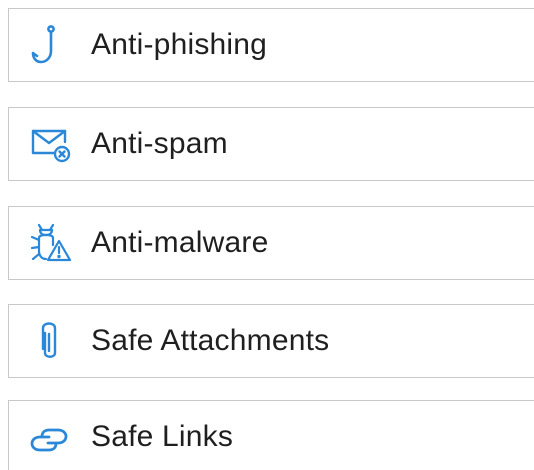 The width and height of the screenshot is (534, 470). I want to click on policy-card-safe-links: Safe Links, so click(271, 435).